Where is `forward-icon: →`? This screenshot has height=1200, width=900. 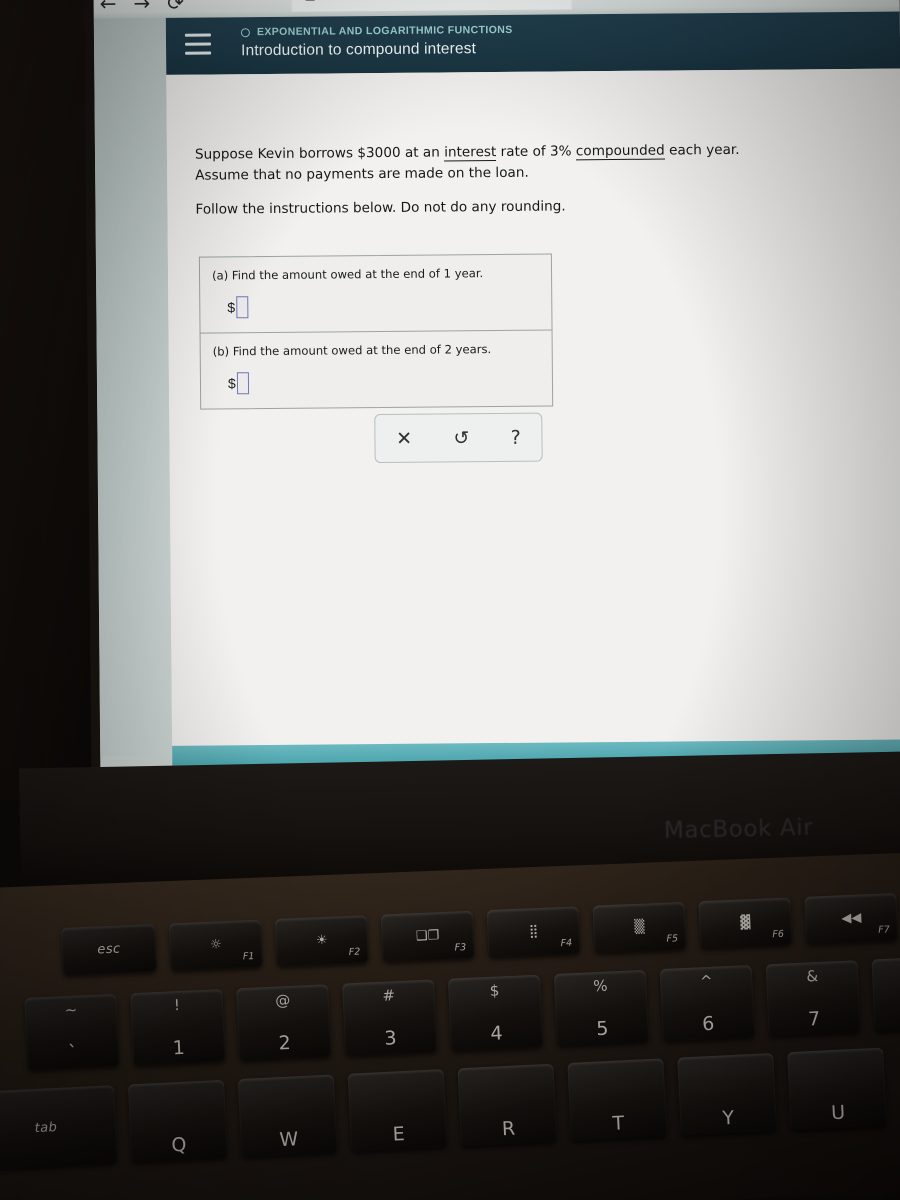
forward-icon: → is located at coordinates (141, 7).